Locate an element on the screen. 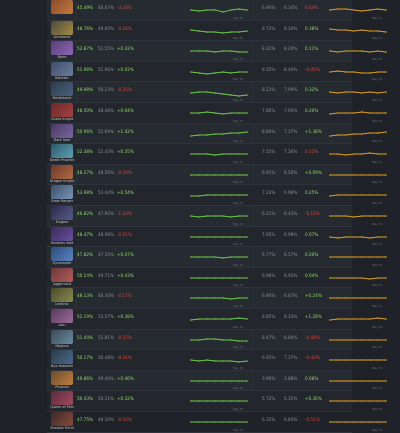  hero-name: Enigma is located at coordinates (62, 222).